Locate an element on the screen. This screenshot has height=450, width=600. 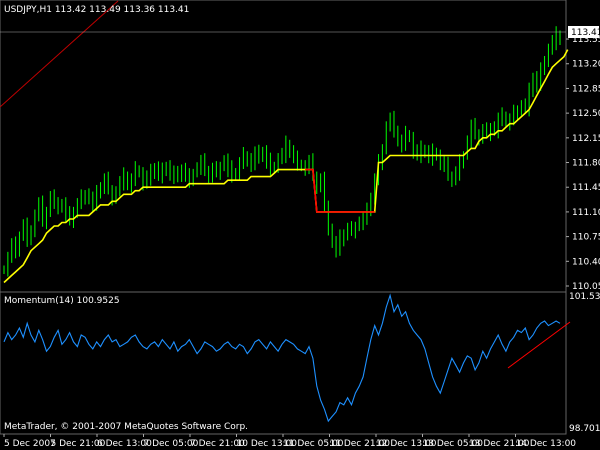
time-tick-label: 14 Dec 13:00 is located at coordinates (546, 444).